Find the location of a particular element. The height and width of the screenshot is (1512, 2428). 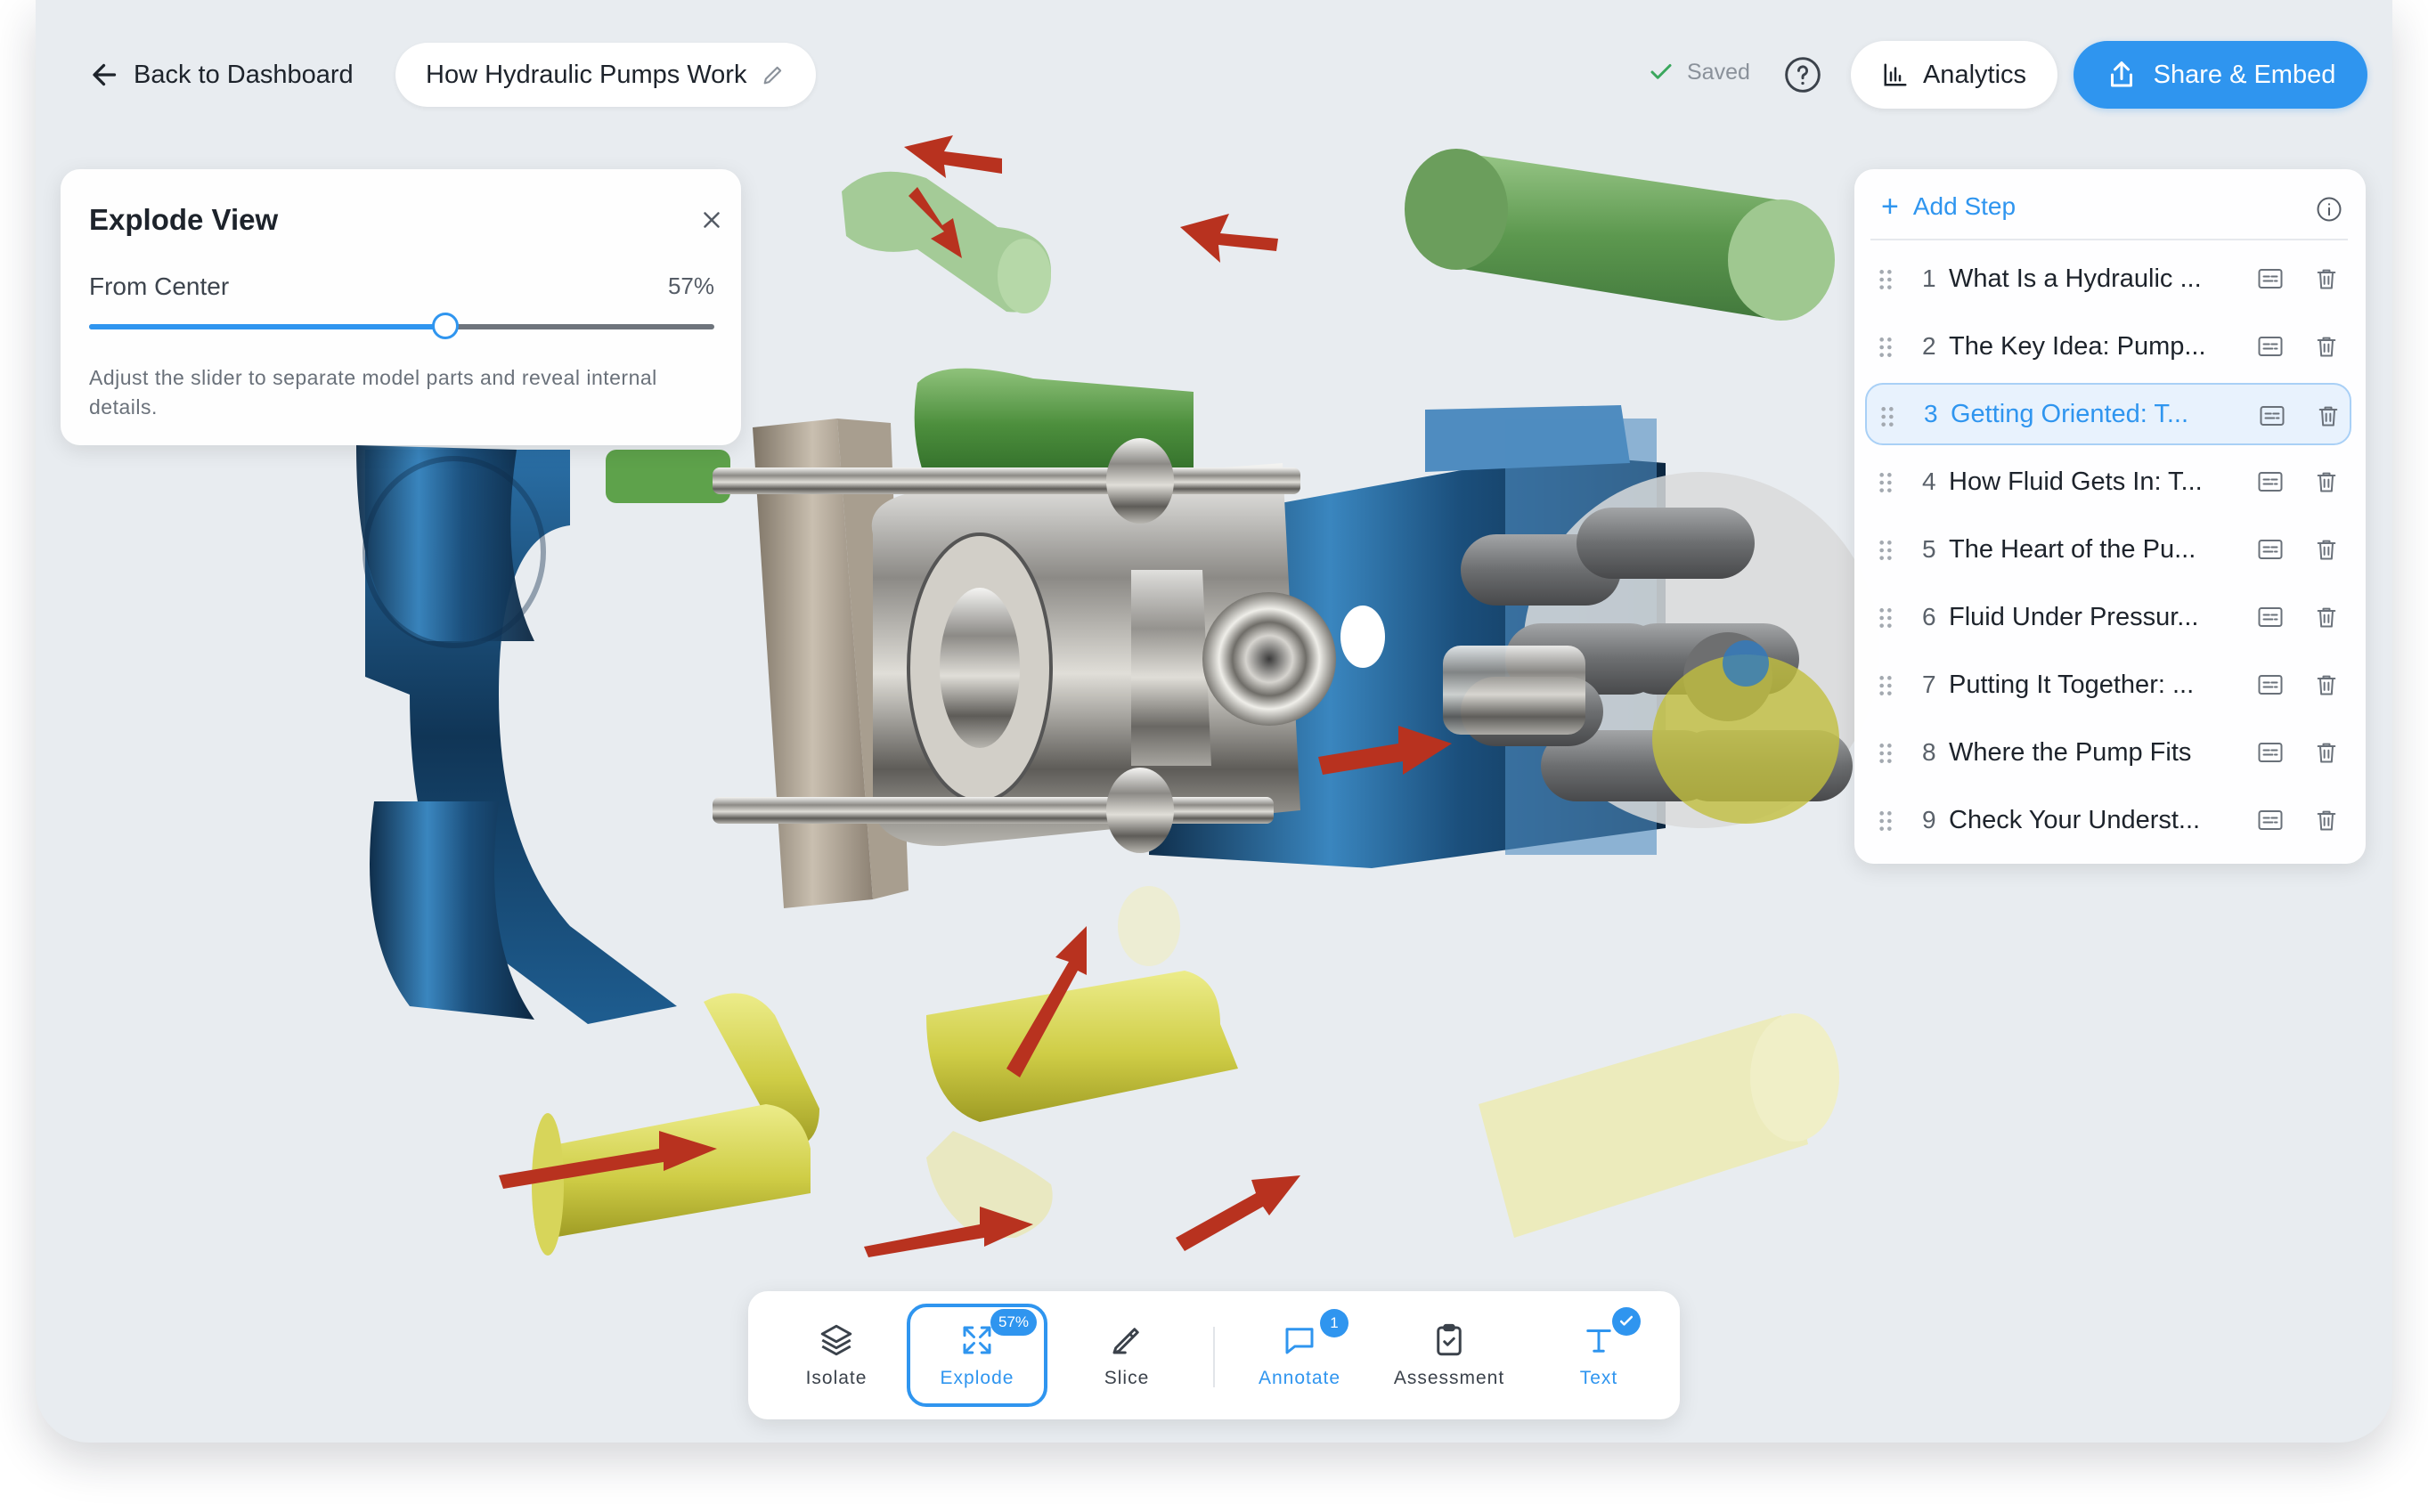

isolate-tool-button: Isolate is located at coordinates (836, 1355).